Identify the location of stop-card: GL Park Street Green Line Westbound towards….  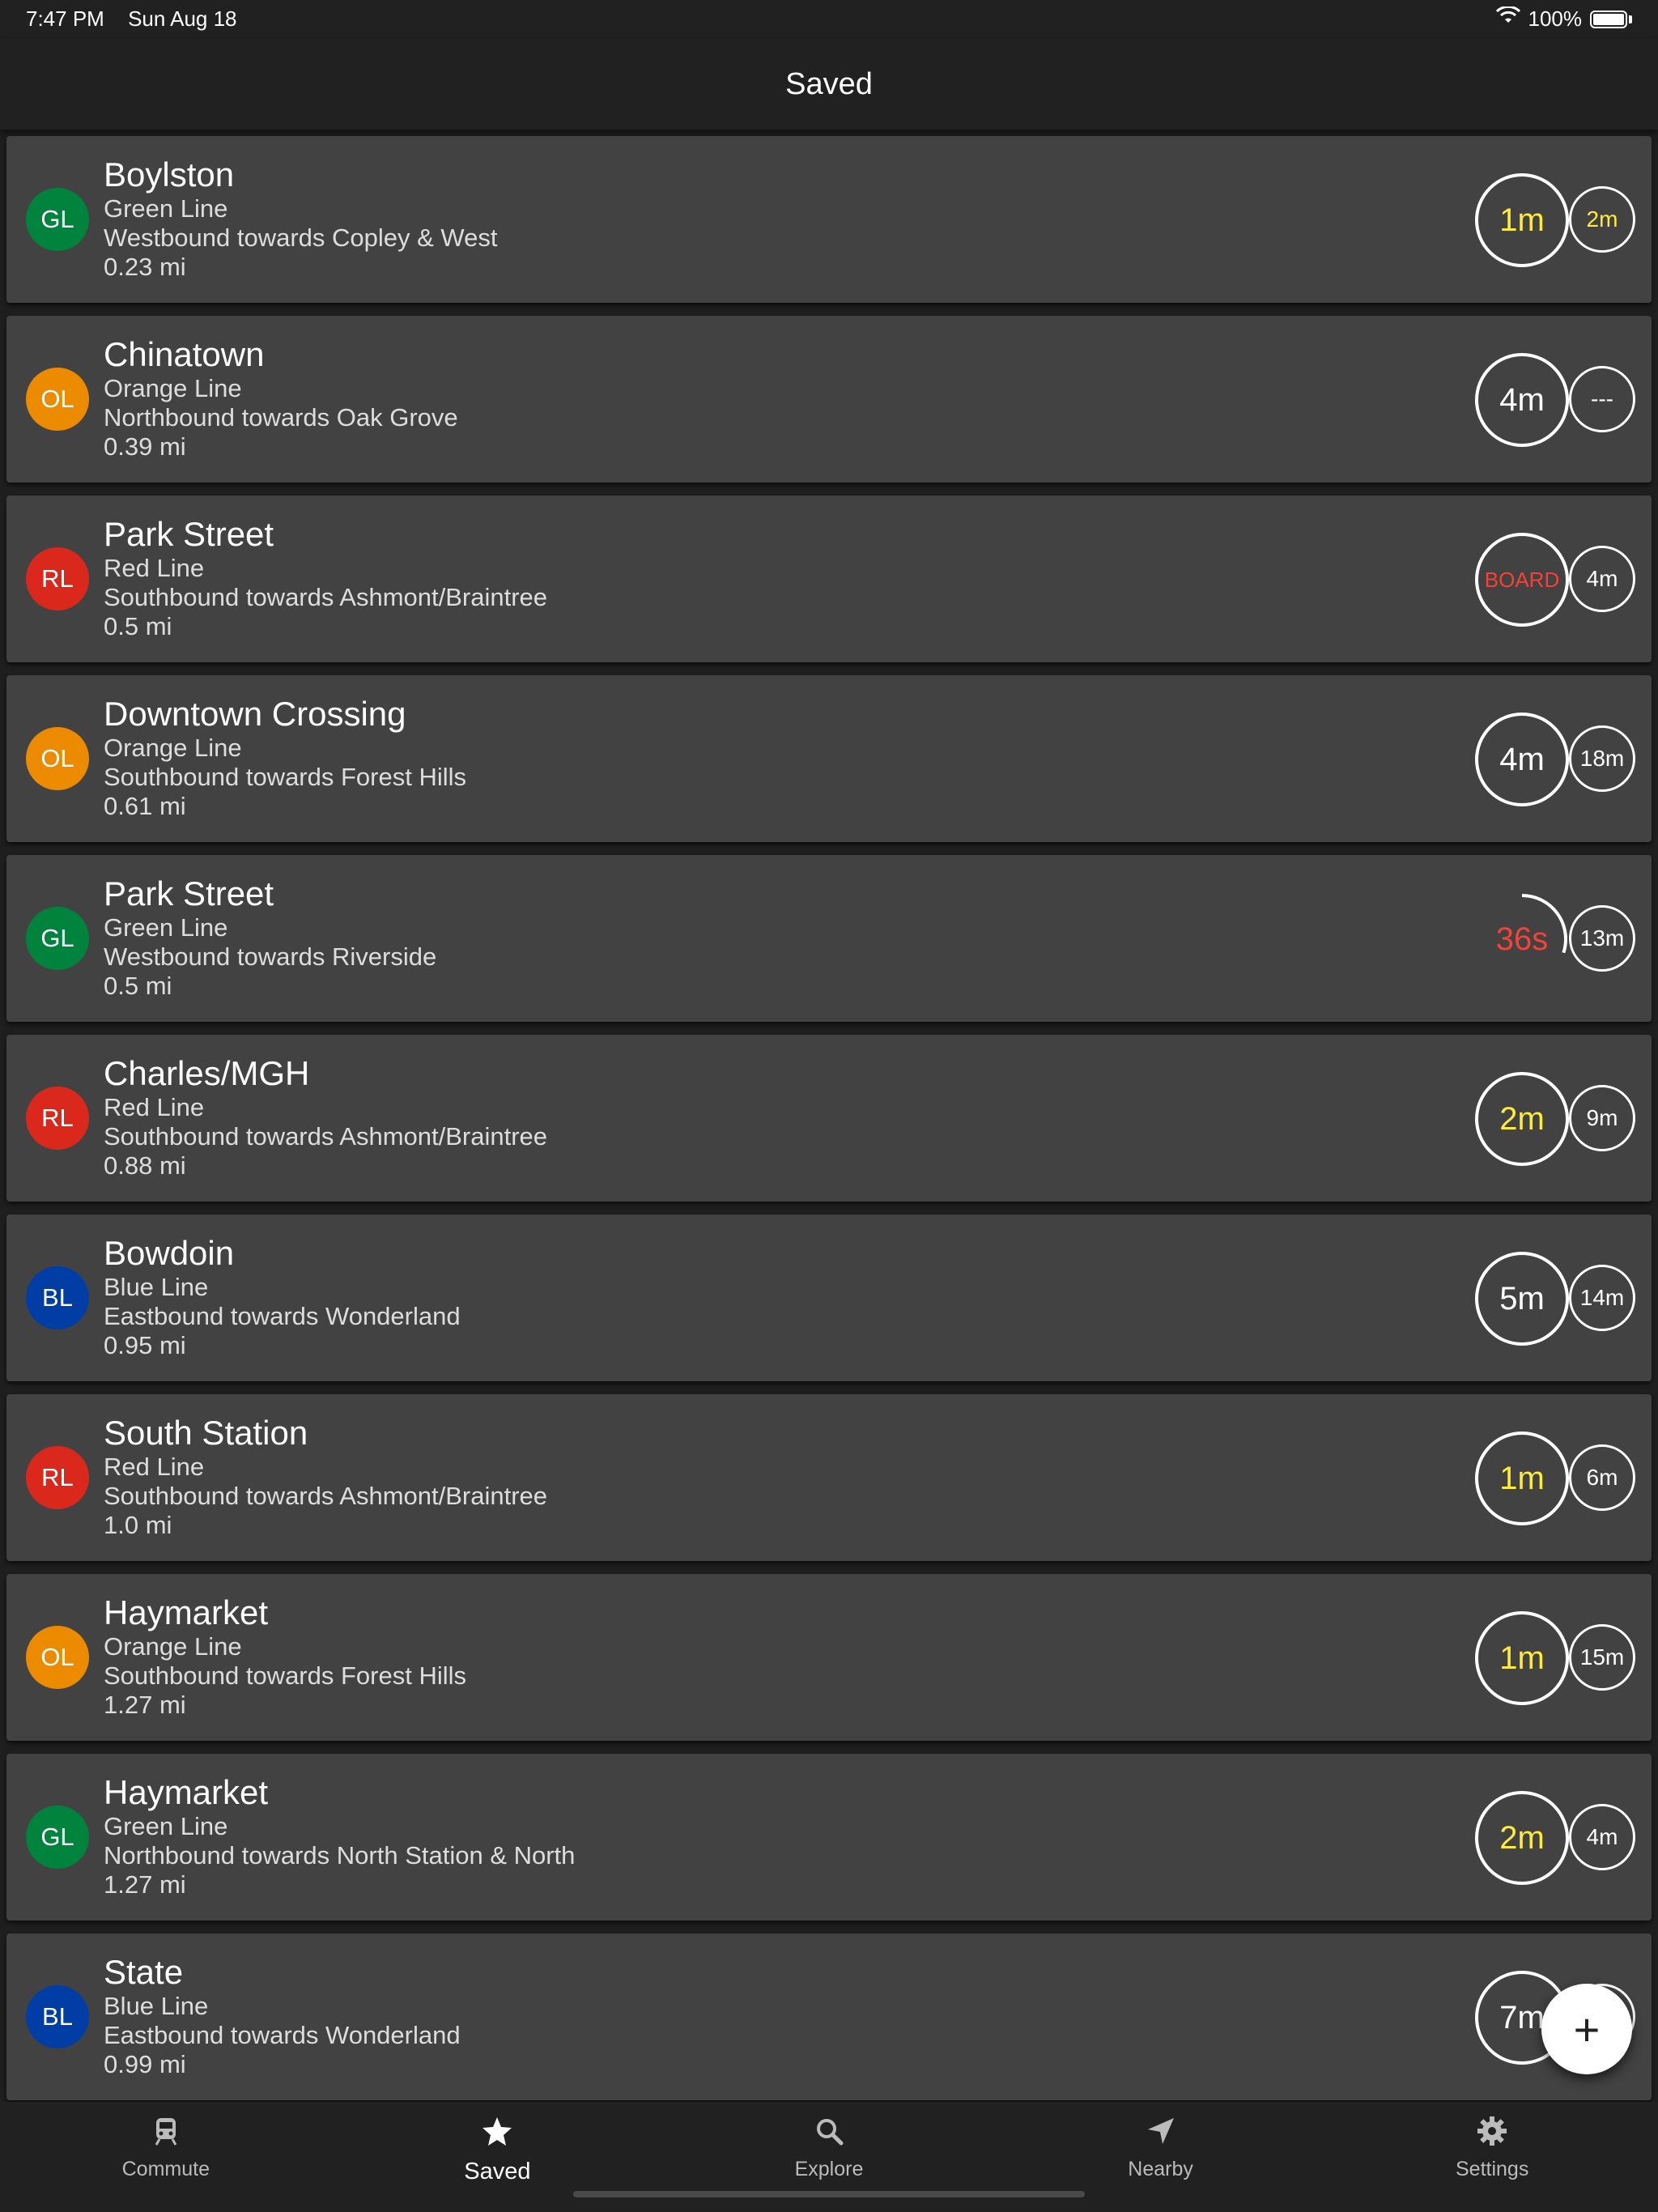
(829, 939).